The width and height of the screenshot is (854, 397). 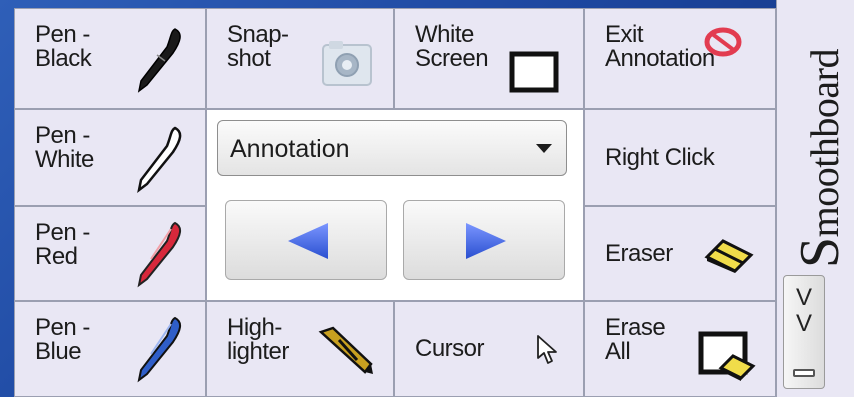 I want to click on pen-blue-icon, so click(x=159, y=349).